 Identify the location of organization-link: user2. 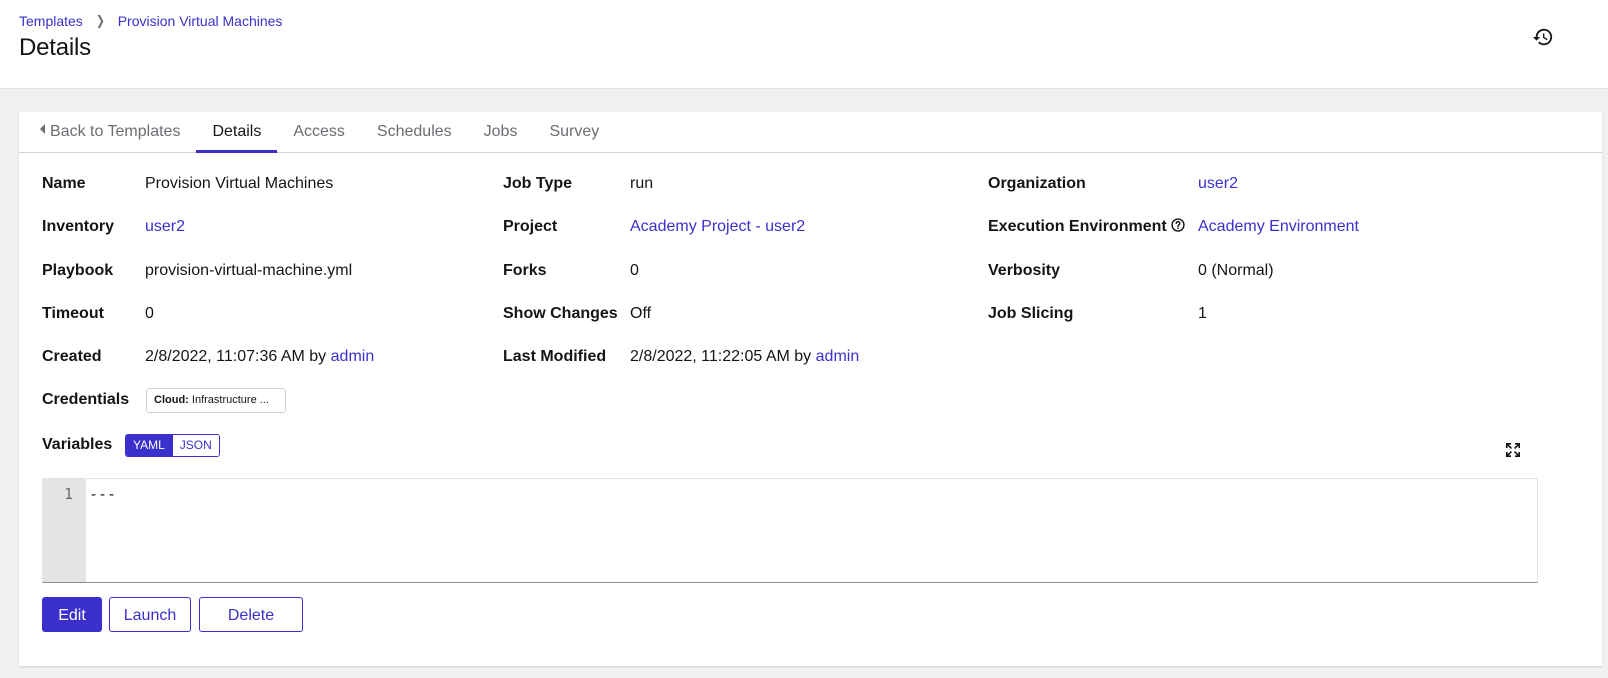
(1218, 184).